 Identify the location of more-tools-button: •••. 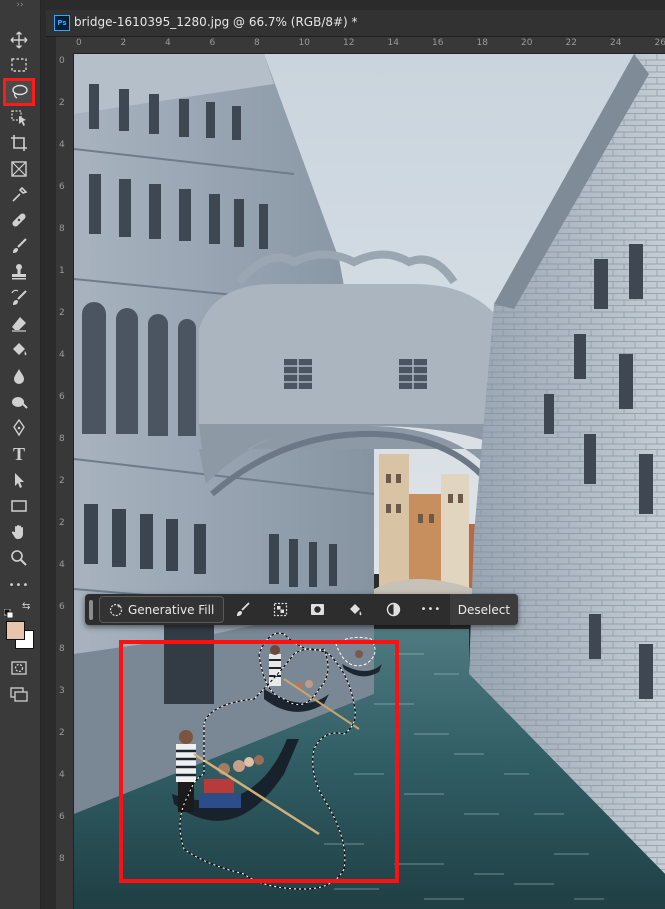
(19, 585).